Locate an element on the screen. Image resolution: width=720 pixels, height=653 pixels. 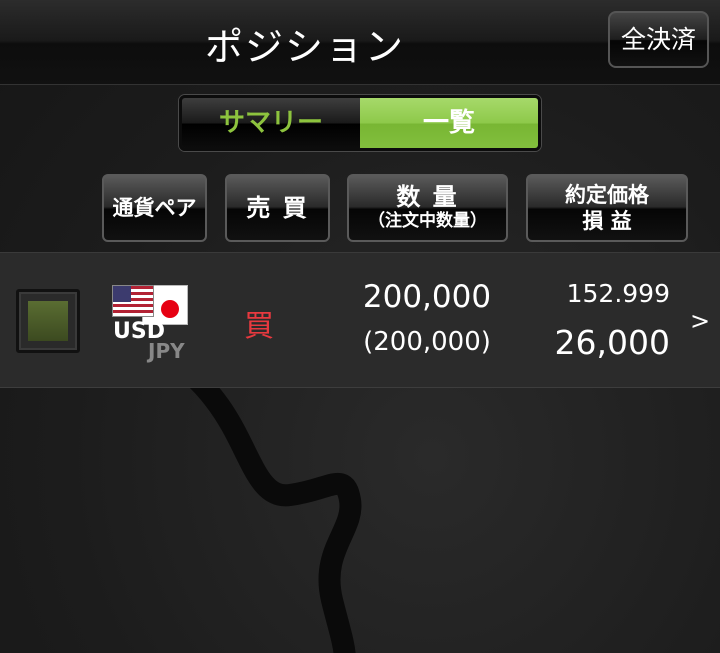
side-column-label: 売 買 is located at coordinates (277, 208).